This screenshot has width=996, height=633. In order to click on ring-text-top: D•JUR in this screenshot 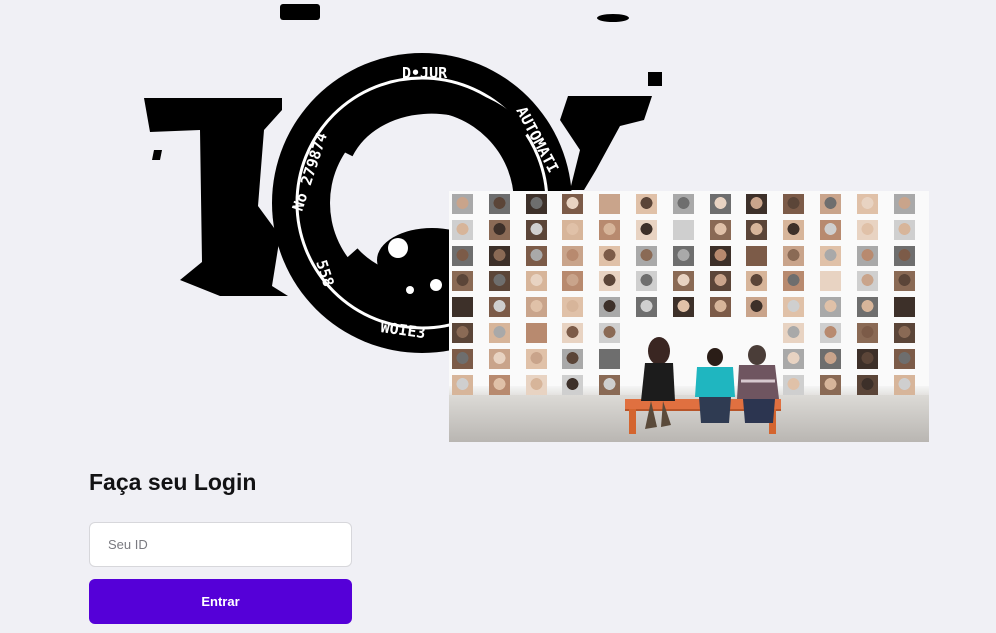, I will do `click(425, 73)`.